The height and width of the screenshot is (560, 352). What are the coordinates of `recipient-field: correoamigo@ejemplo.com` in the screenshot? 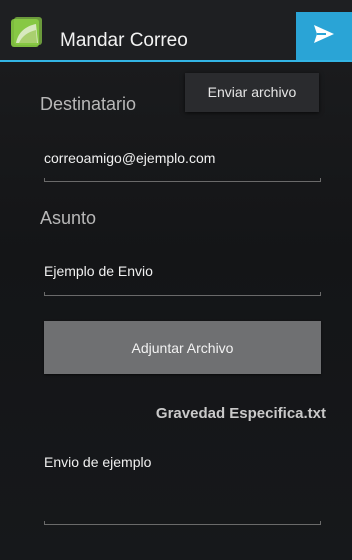 It's located at (182, 158).